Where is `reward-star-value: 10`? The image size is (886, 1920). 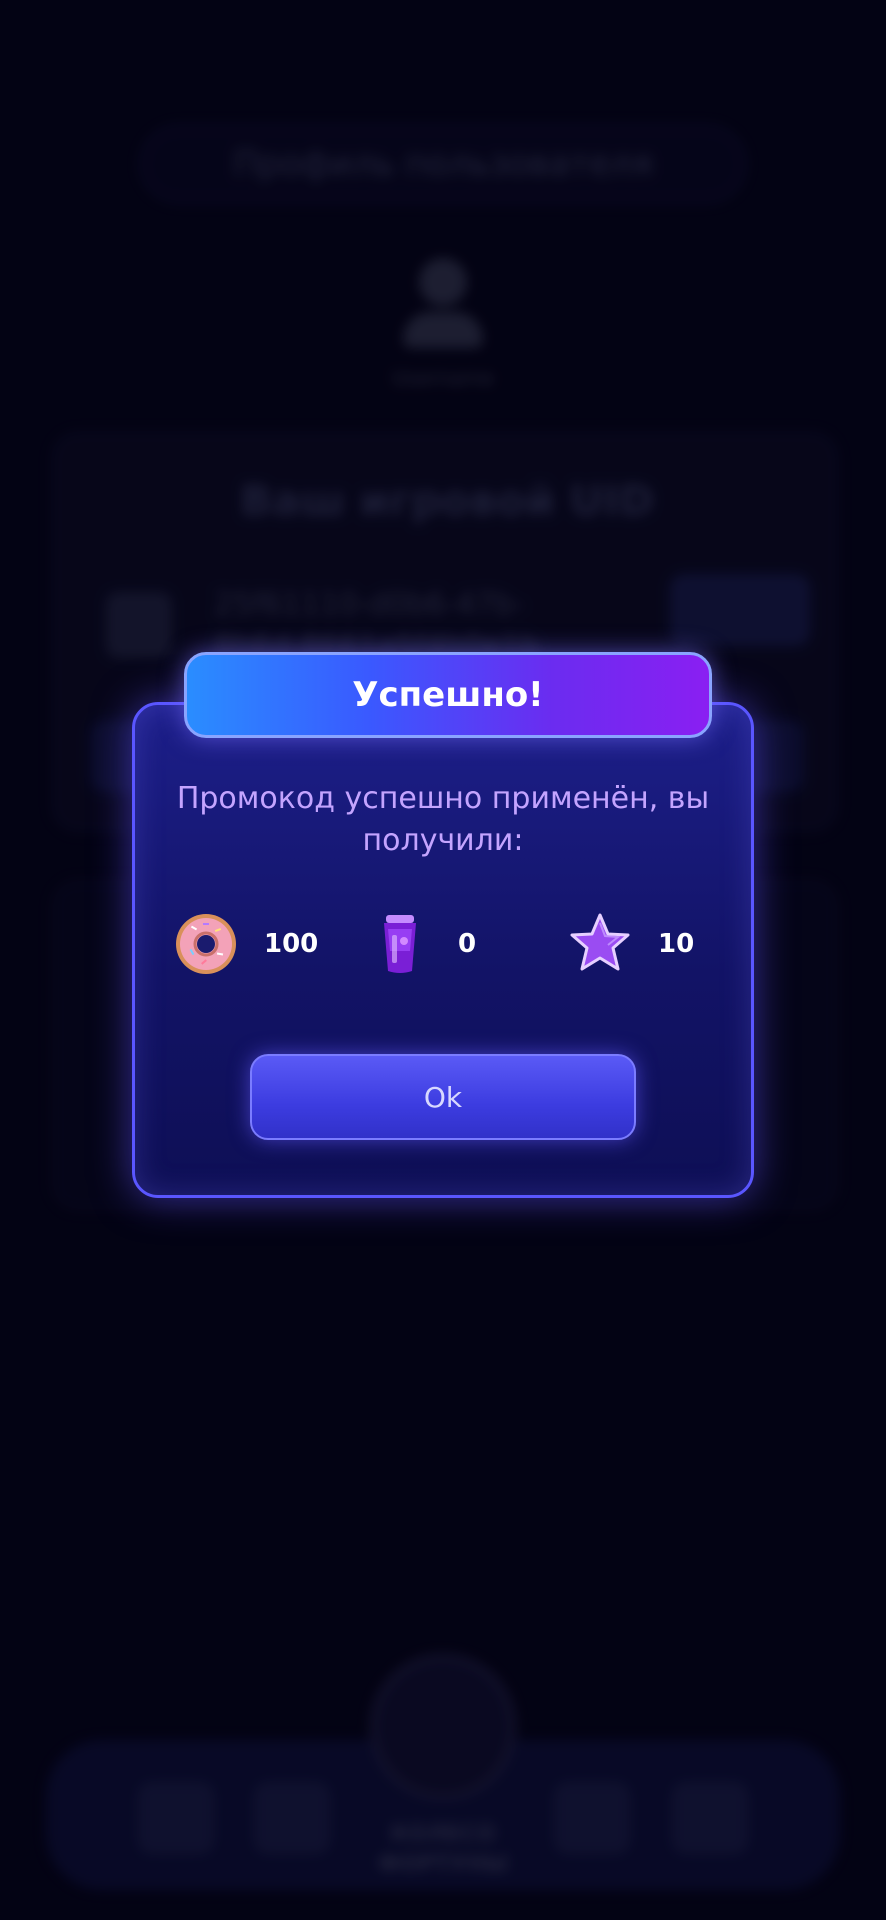 reward-star-value: 10 is located at coordinates (676, 944).